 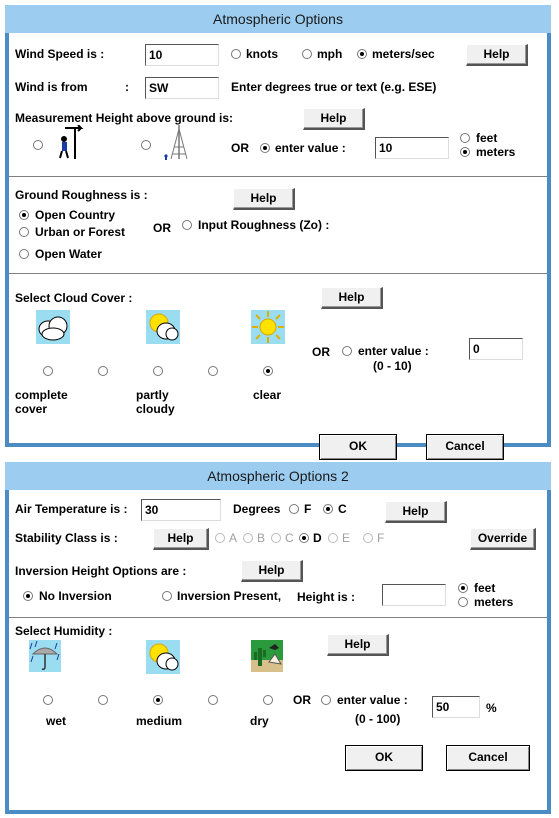 What do you see at coordinates (152, 395) in the screenshot?
I see `cloud-partly-label-line1: partly` at bounding box center [152, 395].